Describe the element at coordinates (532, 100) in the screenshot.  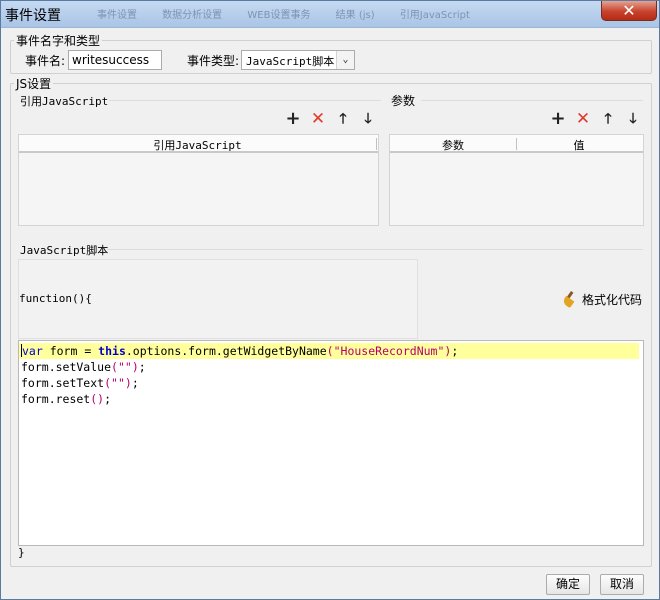
I see `params-section-divider` at that location.